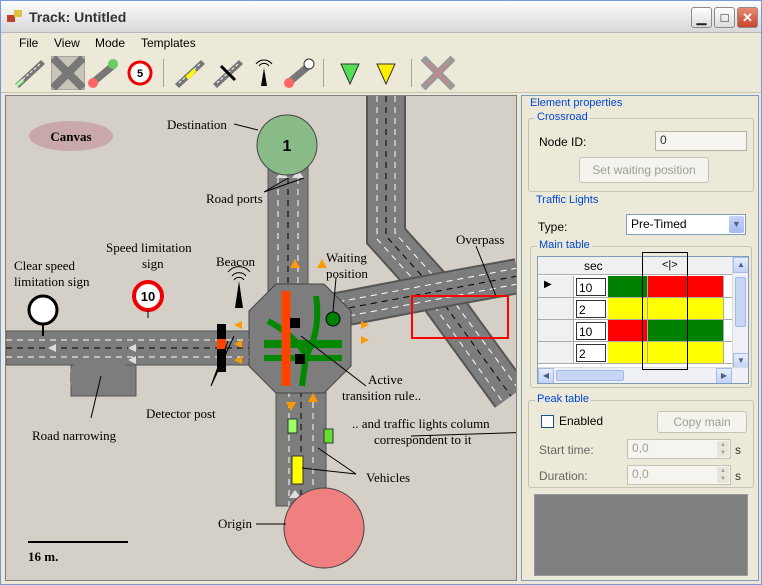 Image resolution: width=762 pixels, height=585 pixels. Describe the element at coordinates (381, 395) in the screenshot. I see `annotation-active-2: transition rule..` at that location.